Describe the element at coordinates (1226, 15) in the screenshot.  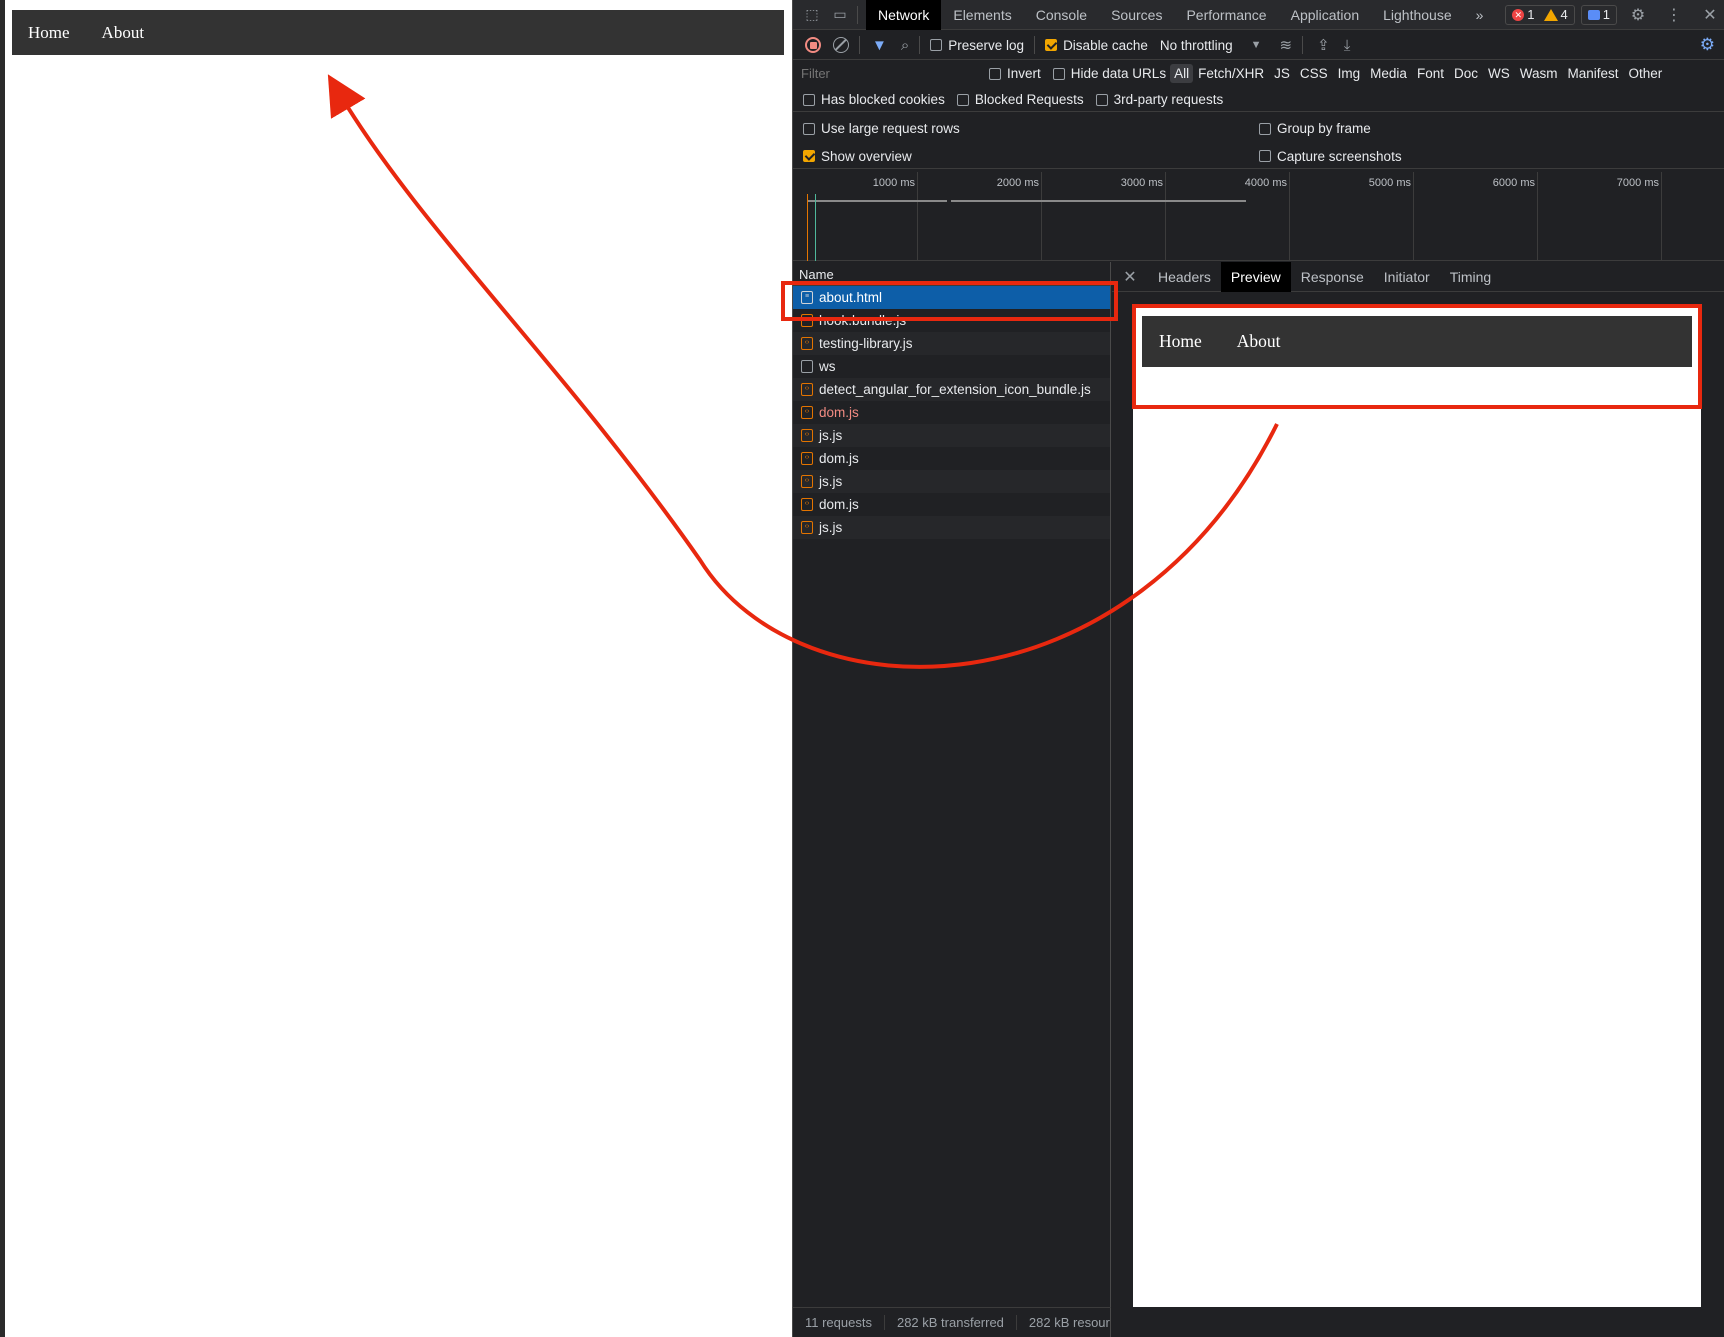
I see `tab-performance: Performance` at that location.